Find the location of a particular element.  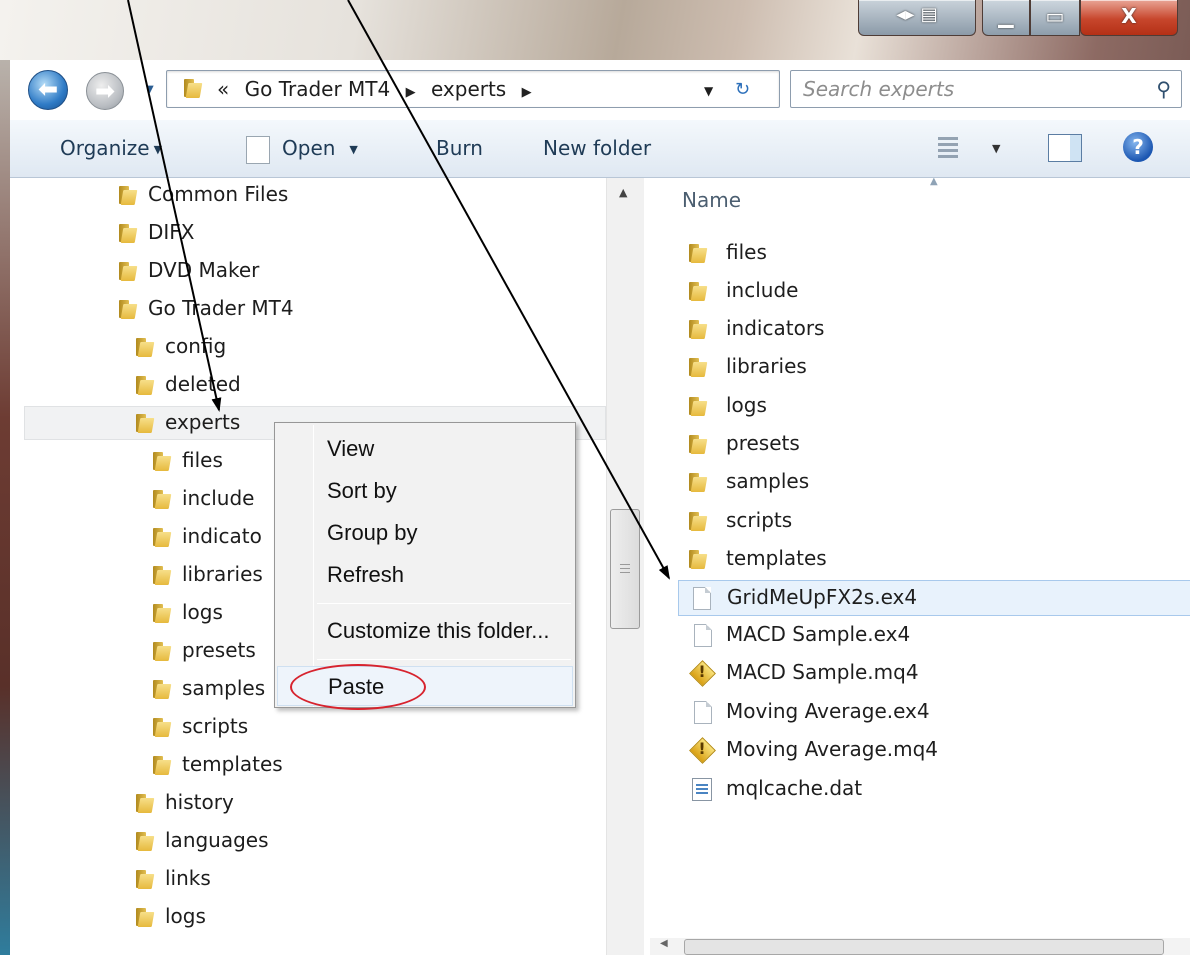

chevron-down-icon: ▼ is located at coordinates (158, 149).